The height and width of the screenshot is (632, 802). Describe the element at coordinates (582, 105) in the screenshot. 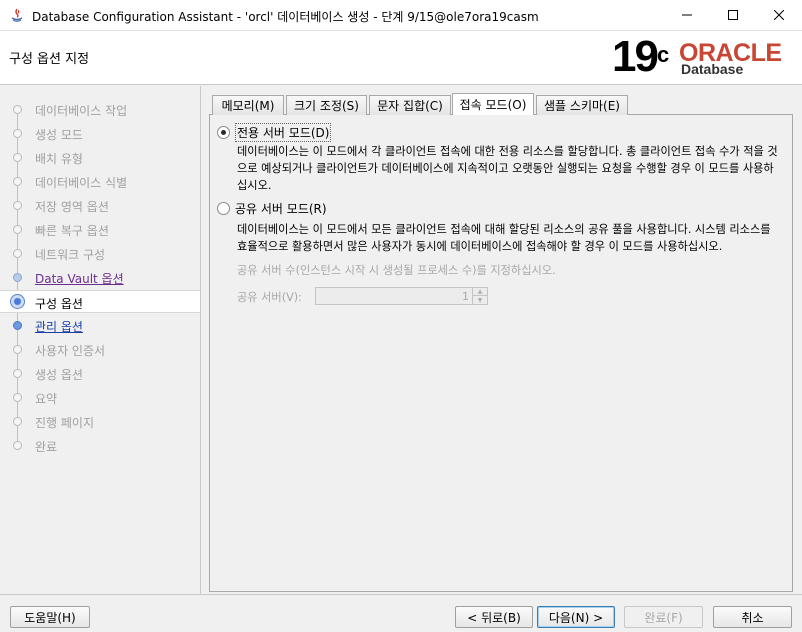

I see `tab-sample-schema: 샘플 스키마(E)` at that location.